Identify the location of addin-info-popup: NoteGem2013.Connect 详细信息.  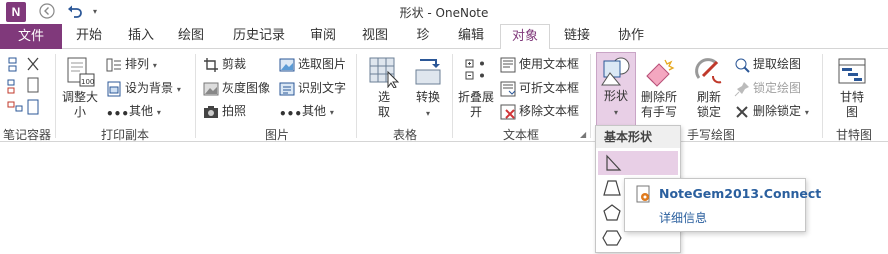
(722, 205).